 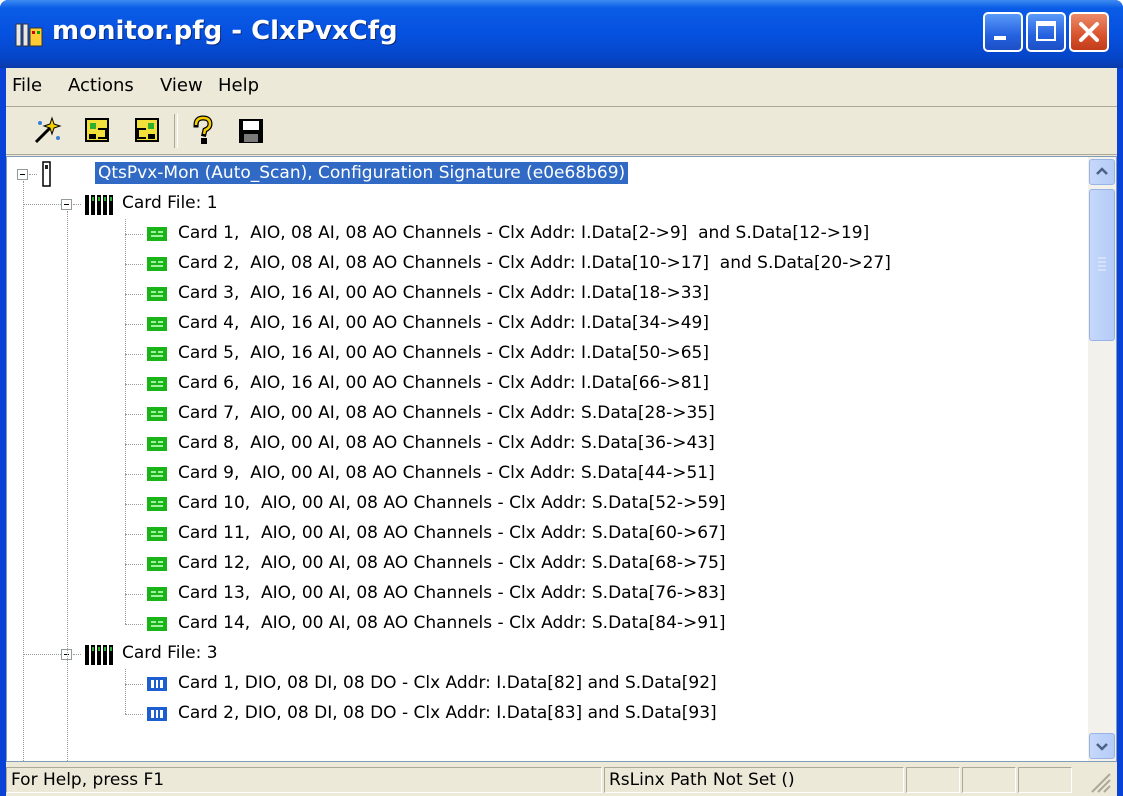 I want to click on card-file-node: Card File: 1, so click(x=547, y=204).